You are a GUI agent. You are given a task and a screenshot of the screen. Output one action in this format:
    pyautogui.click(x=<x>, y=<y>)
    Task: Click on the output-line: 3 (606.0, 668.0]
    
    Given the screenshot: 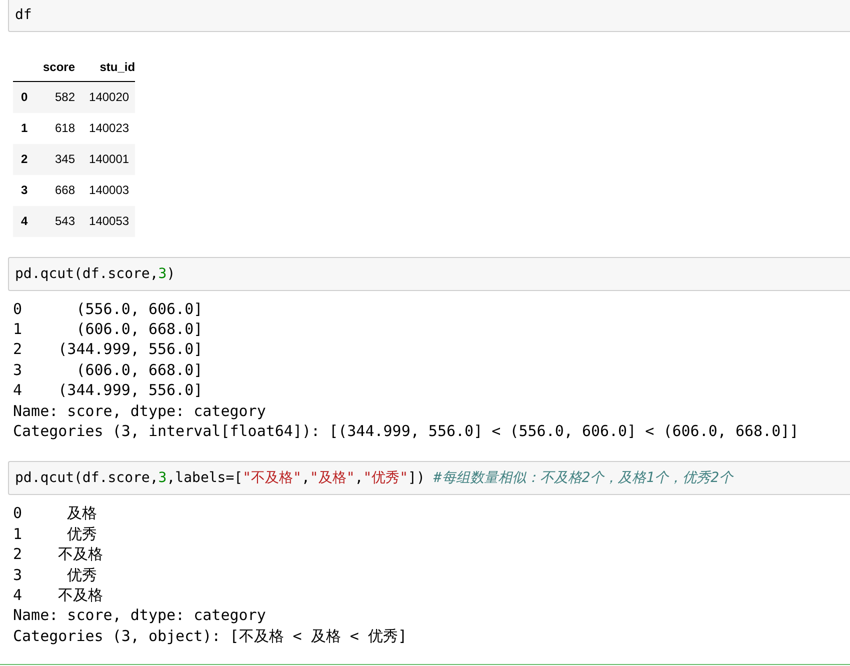 What is the action you would take?
    pyautogui.click(x=108, y=370)
    